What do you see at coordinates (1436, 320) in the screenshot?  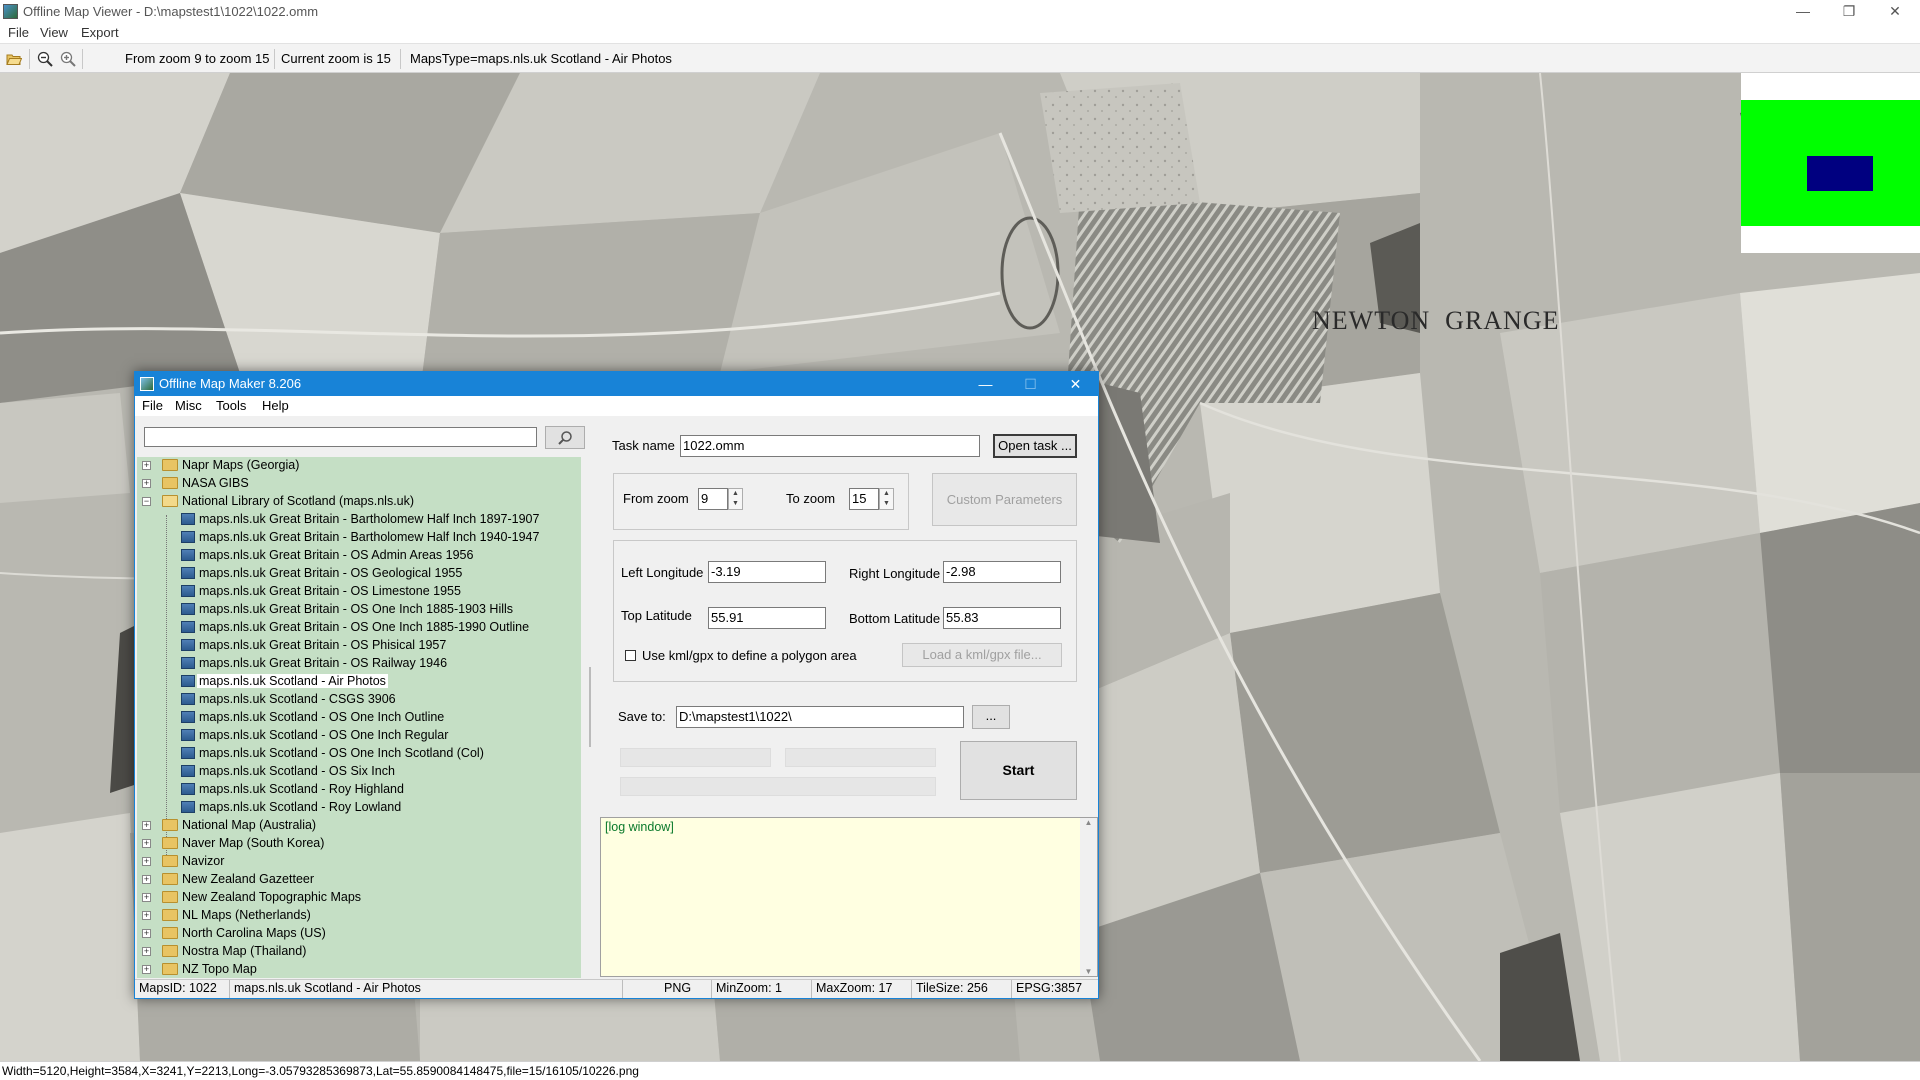 I see `town-label: NEWTON GRANGE` at bounding box center [1436, 320].